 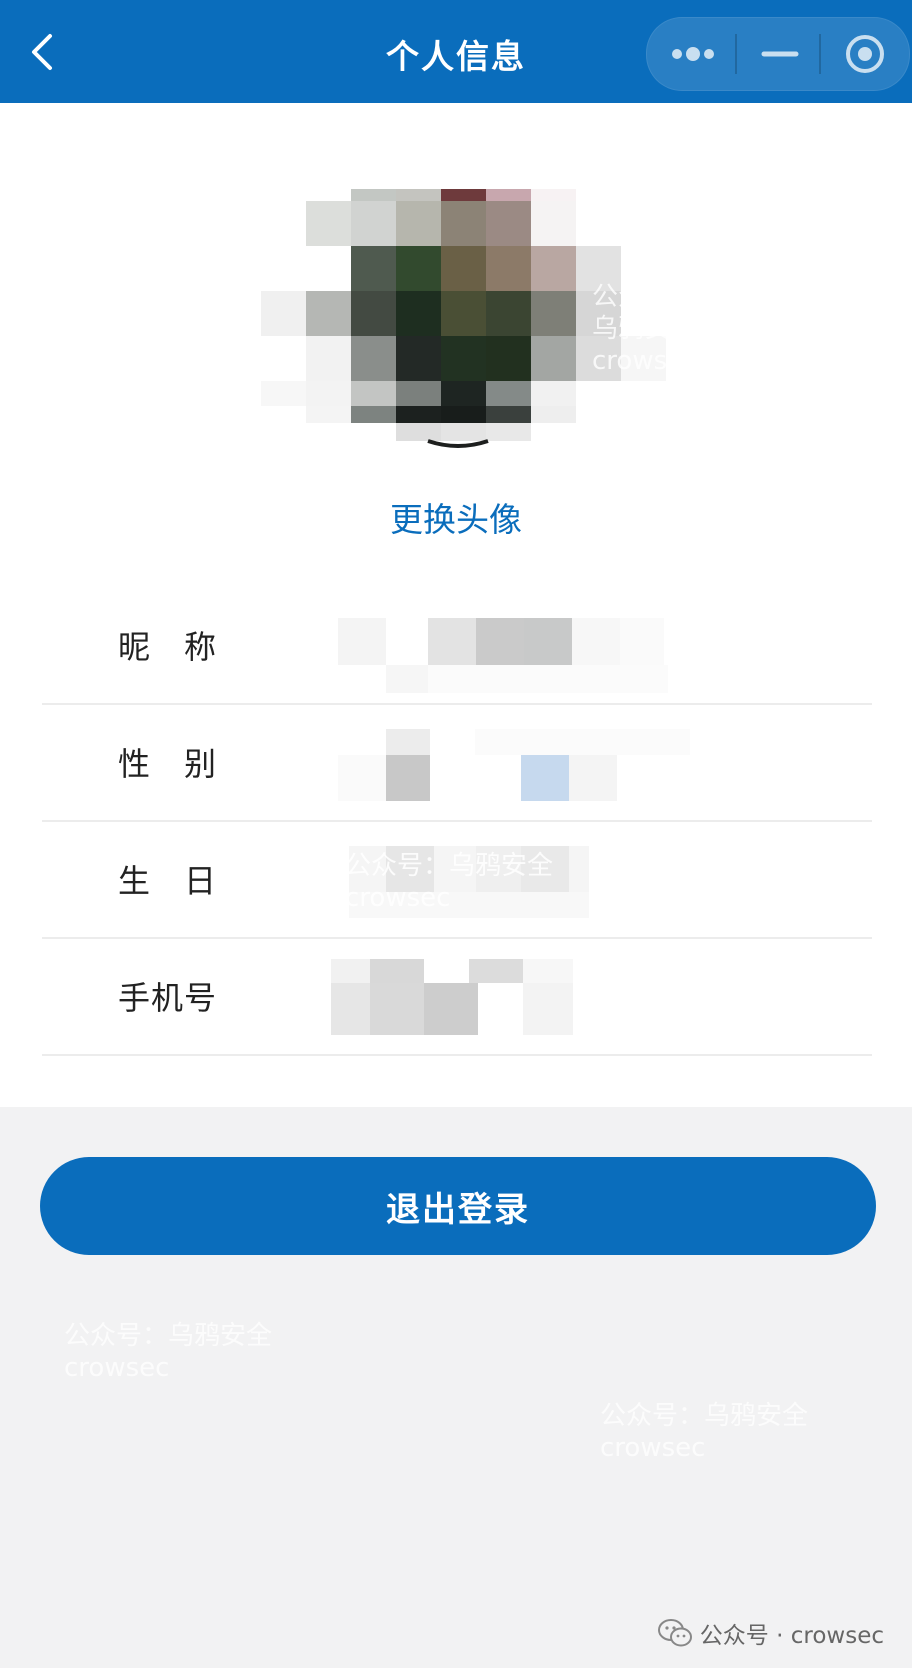 What do you see at coordinates (674, 1633) in the screenshot?
I see `wechat-icon` at bounding box center [674, 1633].